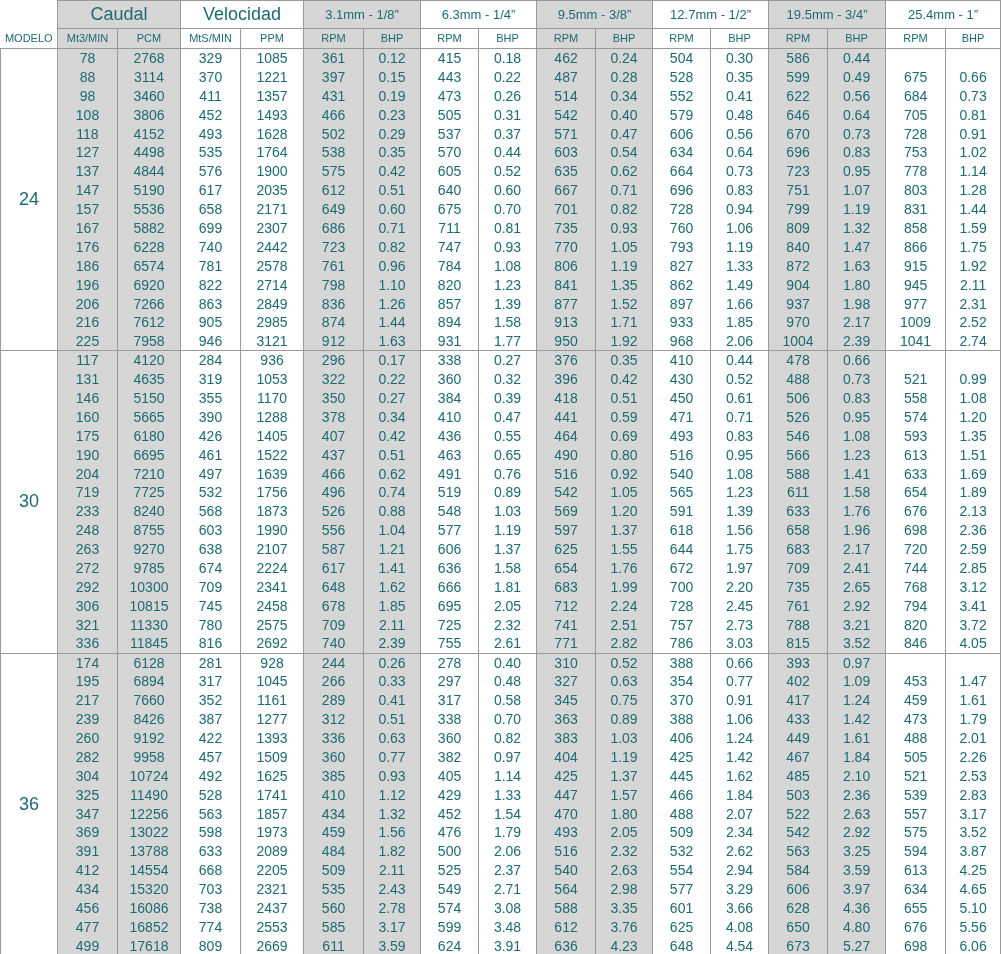 The width and height of the screenshot is (1001, 954). What do you see at coordinates (566, 549) in the screenshot?
I see `table-cell: 625` at bounding box center [566, 549].